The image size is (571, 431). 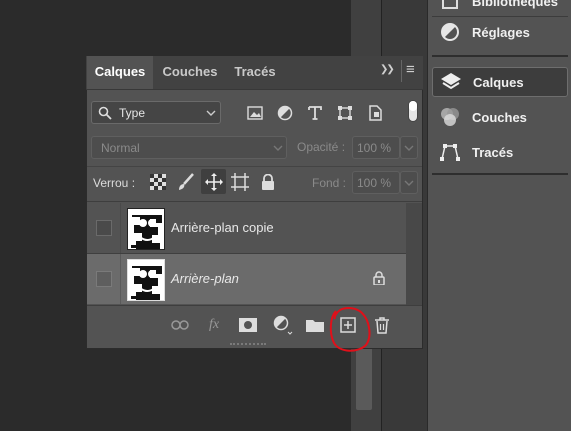 I want to click on filter-smart-object-icon, so click(x=375, y=113).